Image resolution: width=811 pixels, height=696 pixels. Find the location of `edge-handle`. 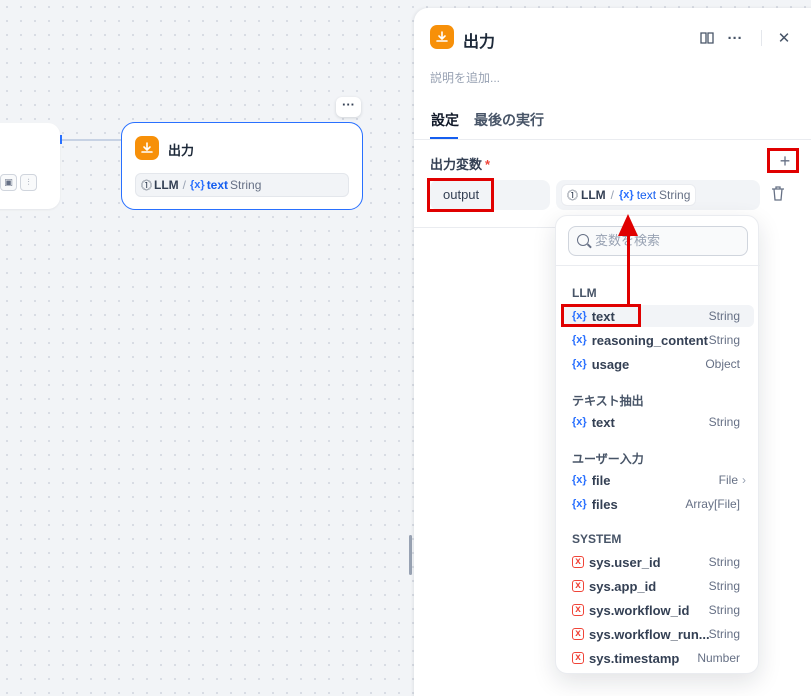

edge-handle is located at coordinates (61, 139).